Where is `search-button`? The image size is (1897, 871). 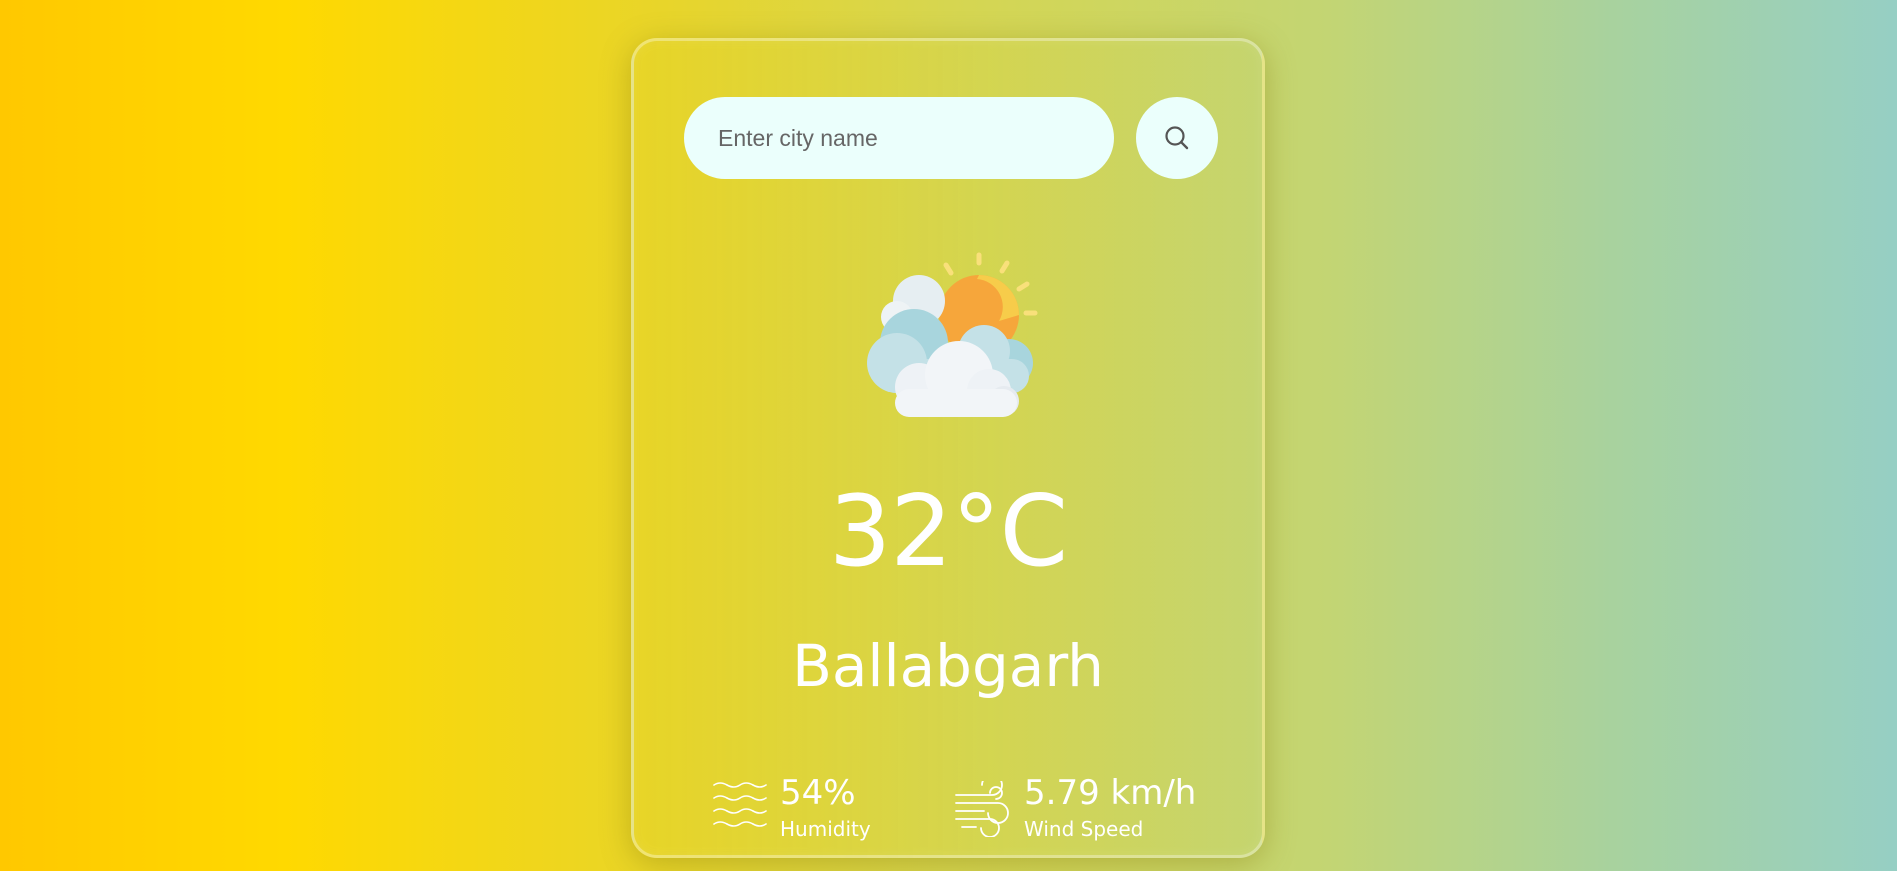
search-button is located at coordinates (1177, 138).